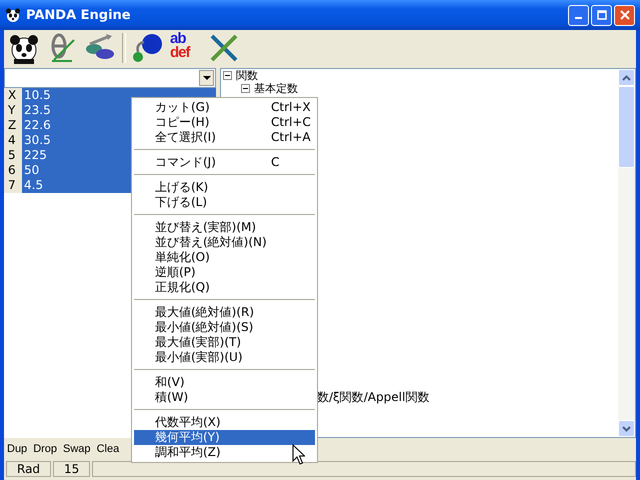  Describe the element at coordinates (373, 397) in the screenshot. I see `tree-item: 数/ξ関数/Appell関数` at that location.